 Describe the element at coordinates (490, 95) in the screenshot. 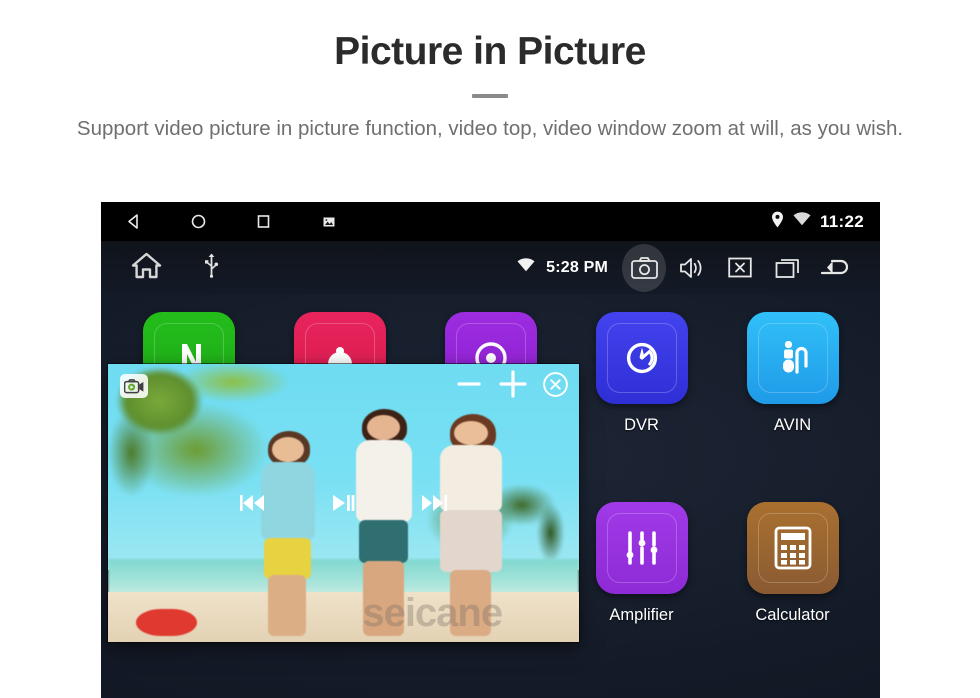

I see `title-divider` at that location.